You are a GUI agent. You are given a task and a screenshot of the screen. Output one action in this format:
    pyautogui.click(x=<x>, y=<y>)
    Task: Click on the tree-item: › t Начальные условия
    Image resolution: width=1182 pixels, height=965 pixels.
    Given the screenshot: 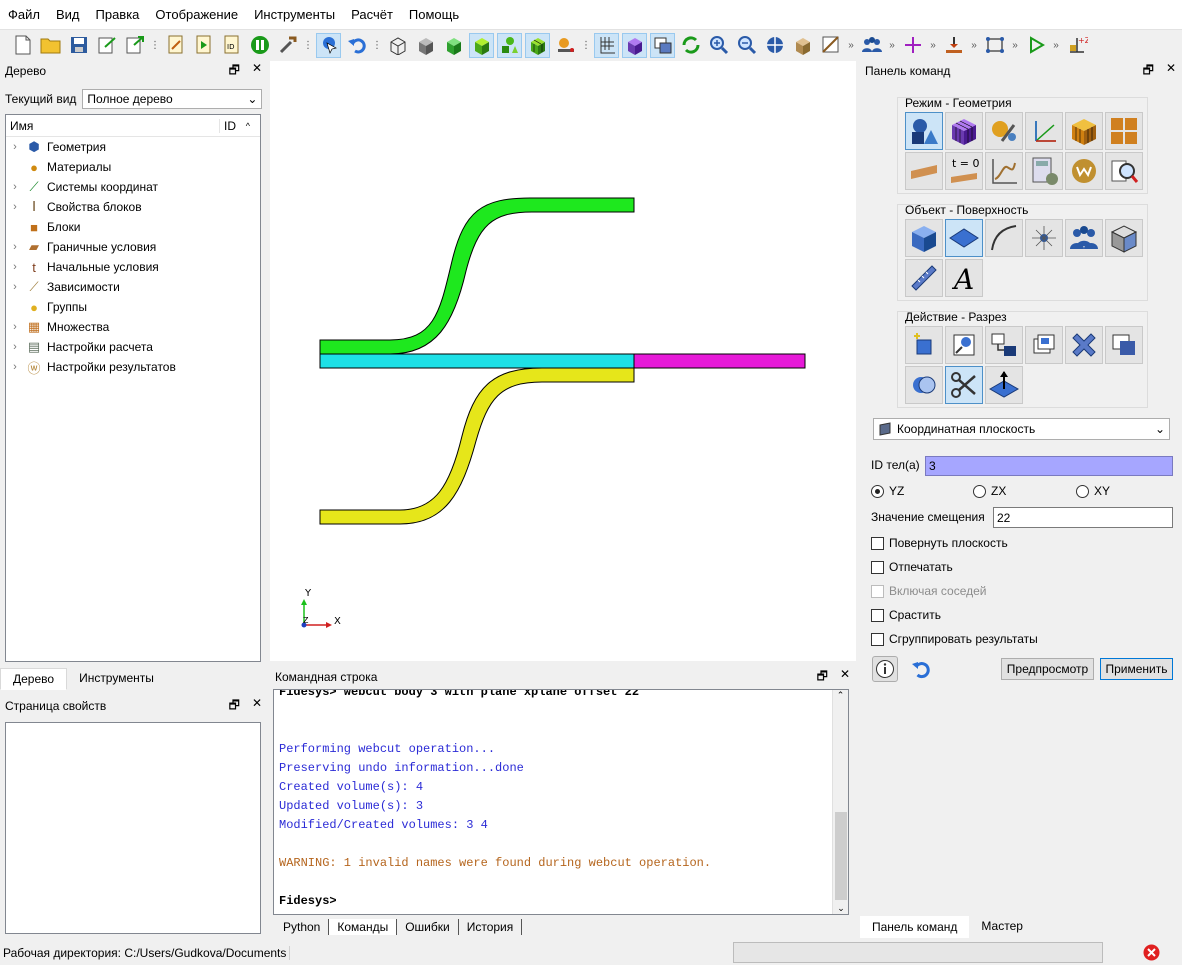 What is the action you would take?
    pyautogui.click(x=133, y=267)
    